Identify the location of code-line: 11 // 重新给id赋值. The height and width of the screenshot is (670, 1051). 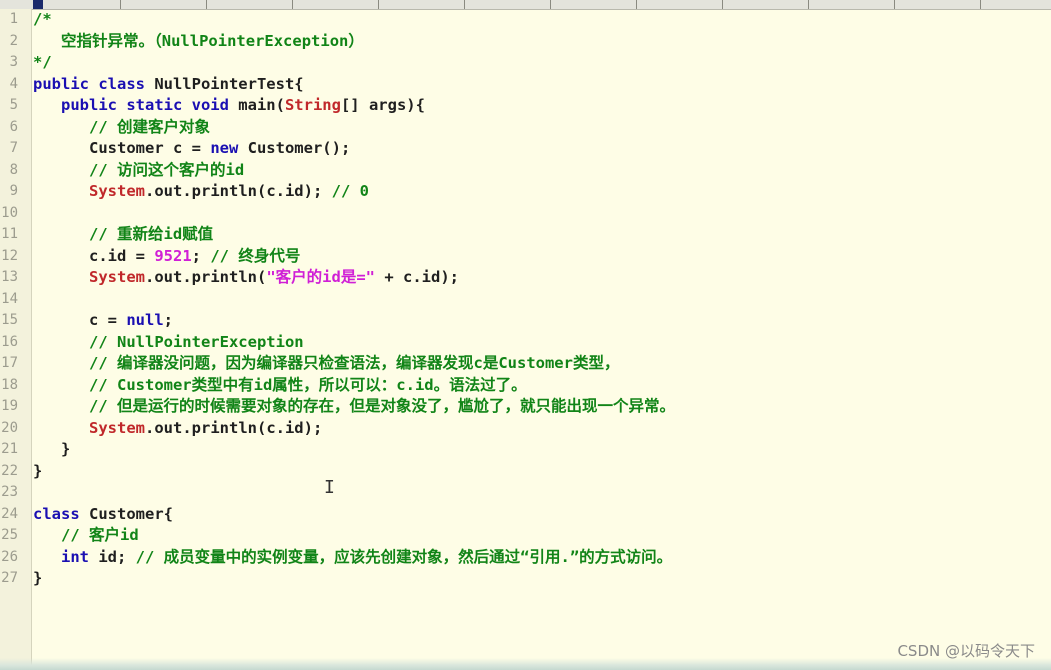
(525, 234).